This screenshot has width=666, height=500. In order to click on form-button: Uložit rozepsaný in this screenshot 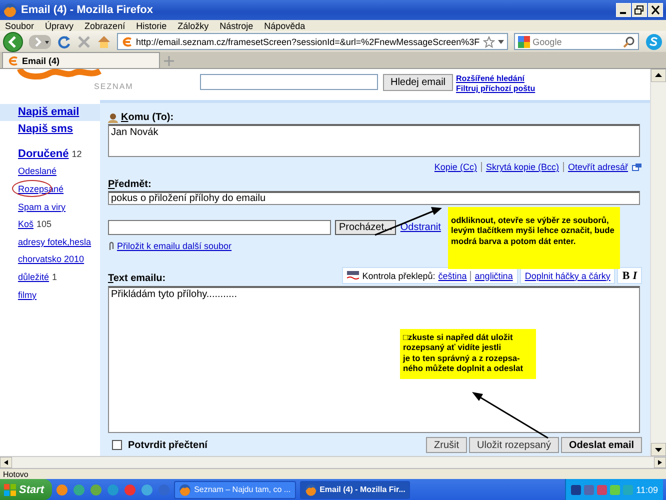, I will do `click(514, 445)`.